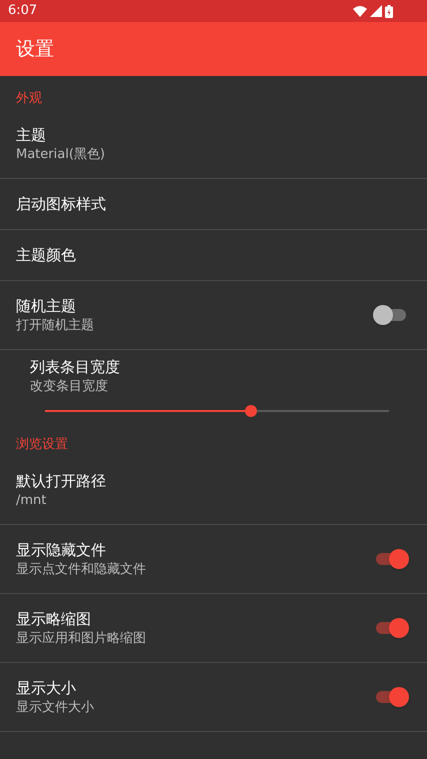 The width and height of the screenshot is (427, 759). Describe the element at coordinates (46, 688) in the screenshot. I see `setting-title: 显示大小` at that location.